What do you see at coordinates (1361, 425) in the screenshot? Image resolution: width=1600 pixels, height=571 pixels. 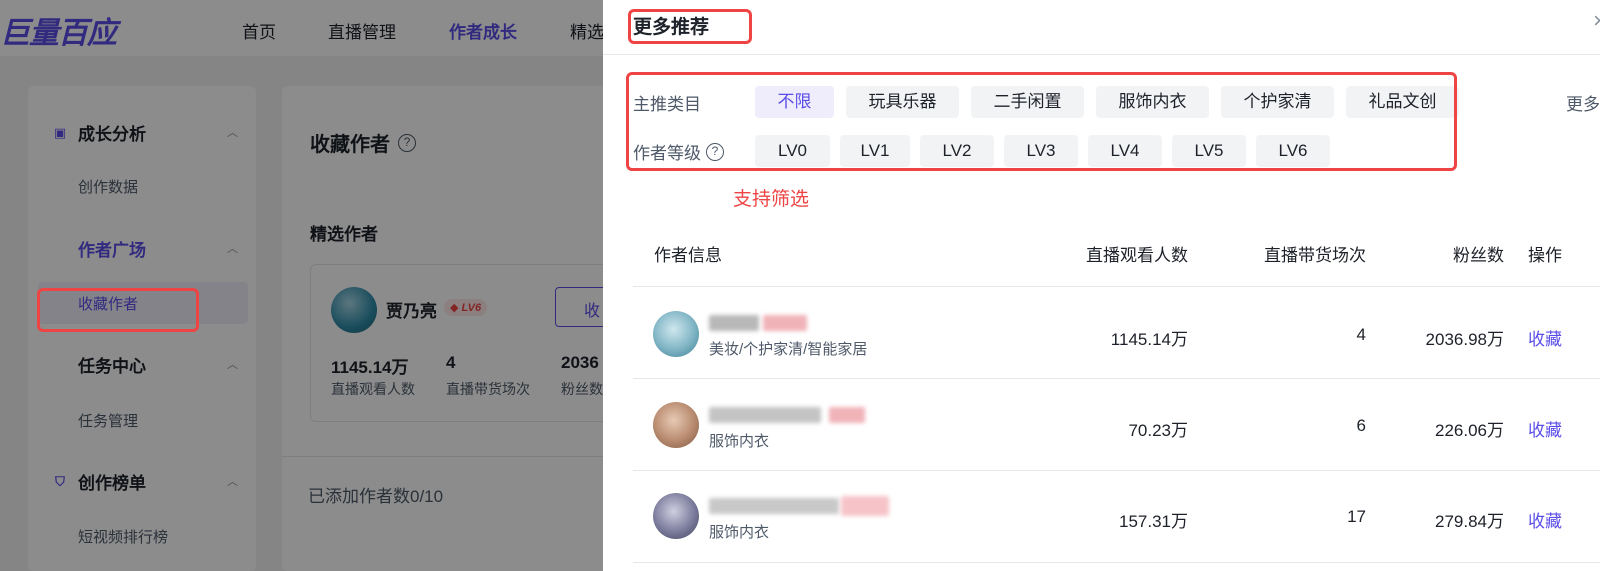 I see `cell-live-sessions: 6` at bounding box center [1361, 425].